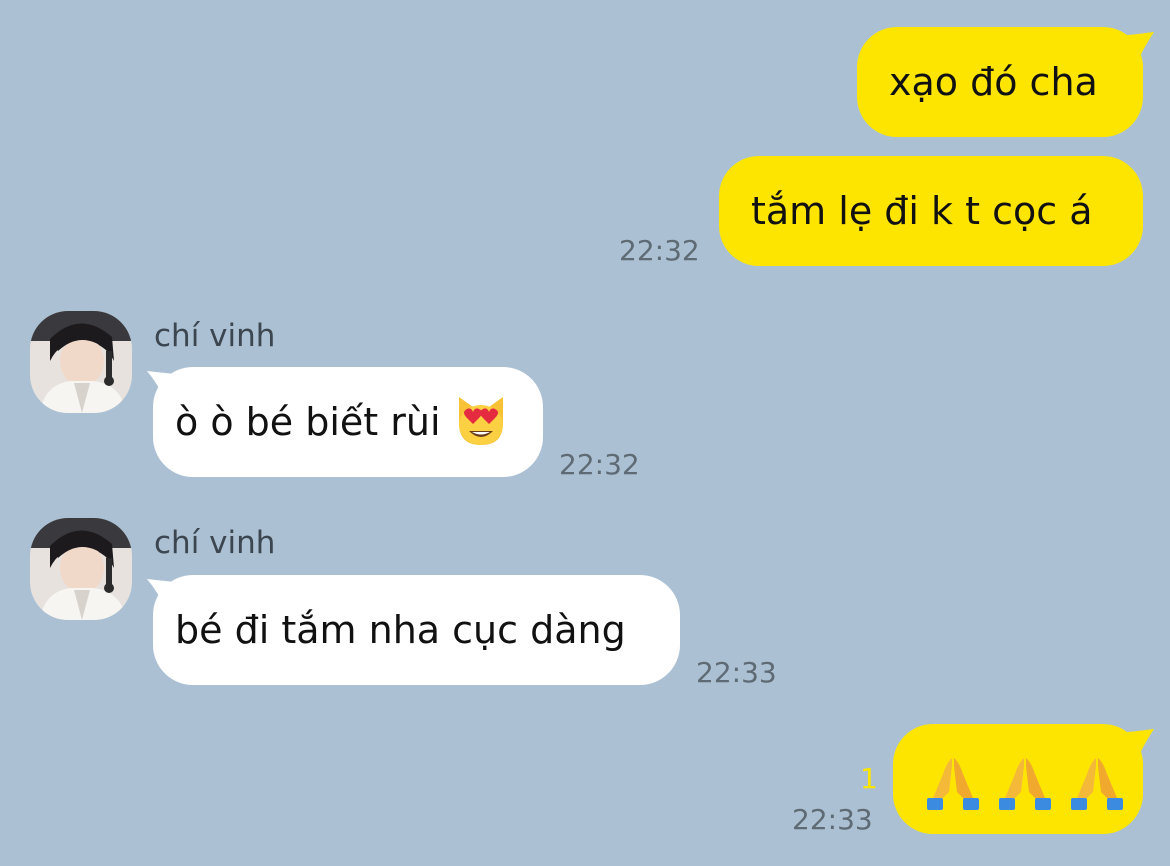  I want to click on outgoing-message-bubble, so click(1018, 779).